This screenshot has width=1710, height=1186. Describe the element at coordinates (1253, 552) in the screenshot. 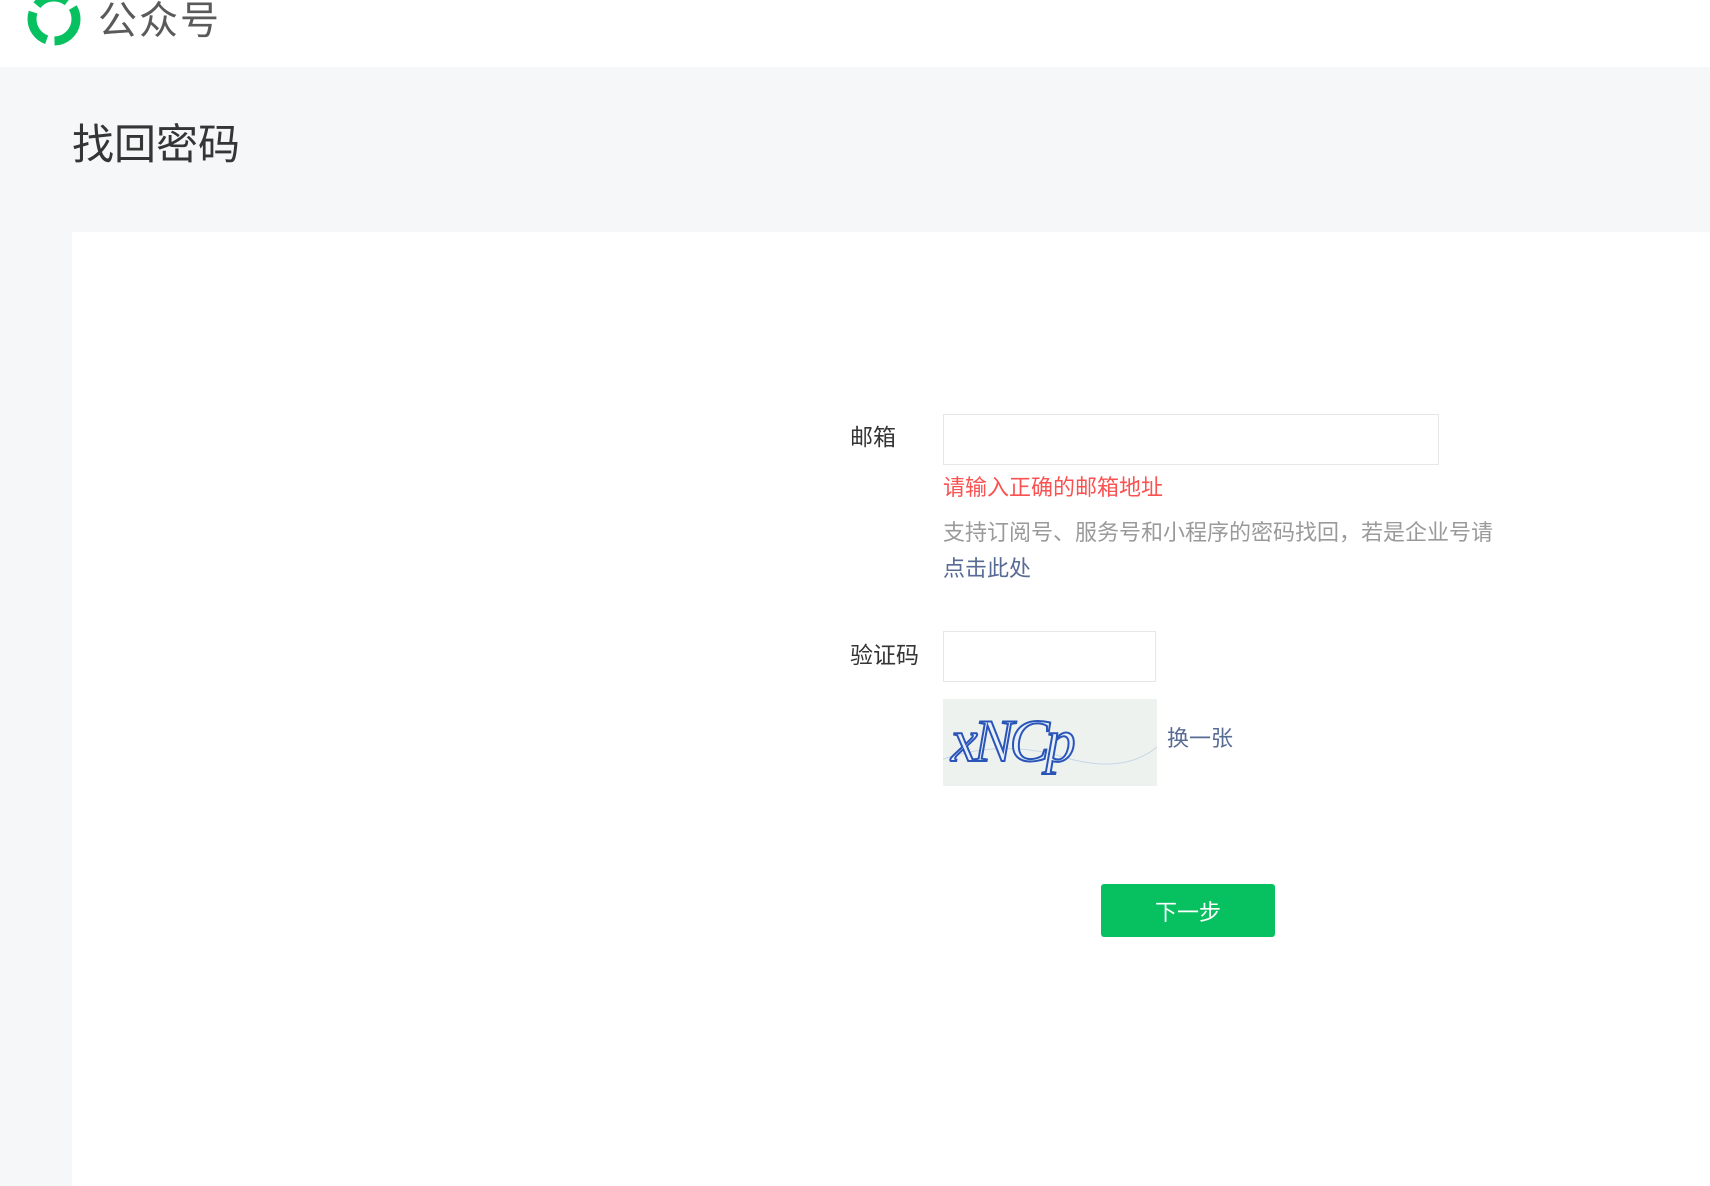

I see `support-tip: 支持订阅号、服务号和小程序的密码找回，若是企业号请 点击此处` at that location.